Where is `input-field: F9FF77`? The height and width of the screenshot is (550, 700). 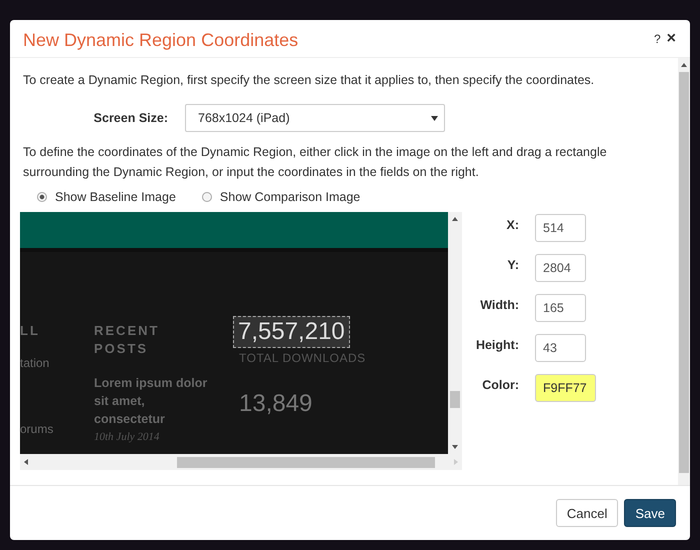 input-field: F9FF77 is located at coordinates (565, 388).